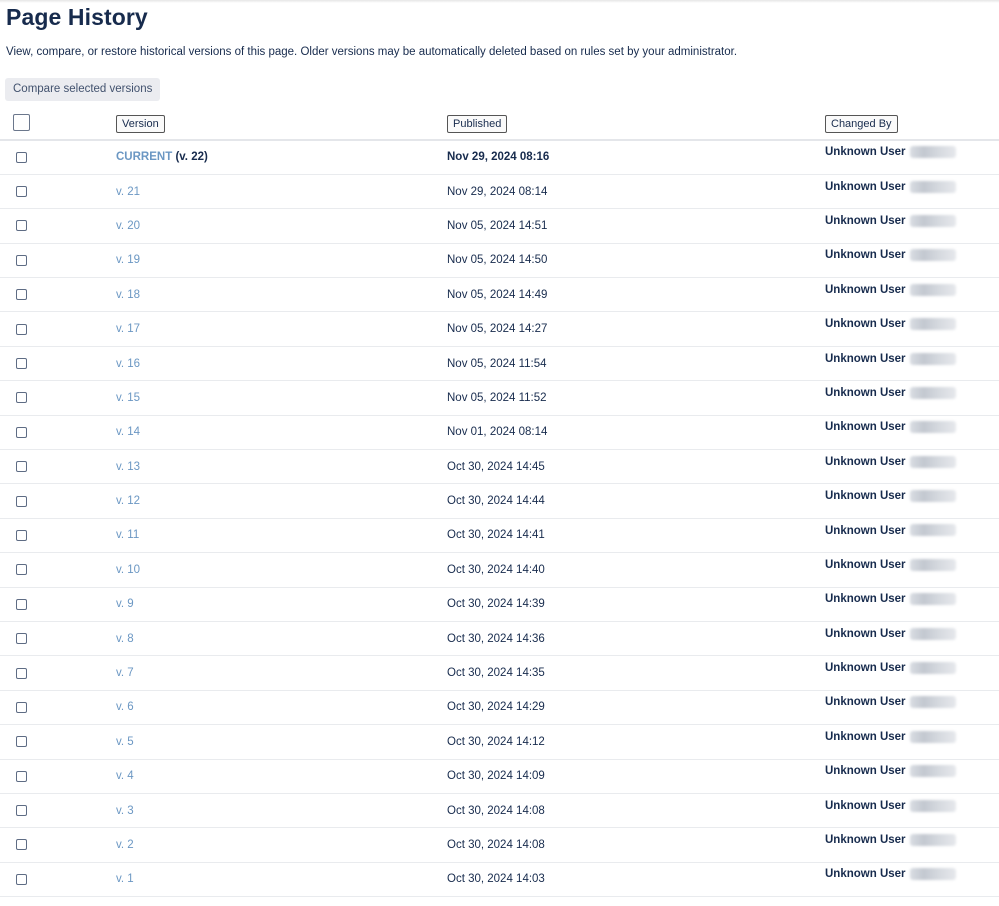 The image size is (999, 906). Describe the element at coordinates (125, 707) in the screenshot. I see `version-link: v. 6` at that location.